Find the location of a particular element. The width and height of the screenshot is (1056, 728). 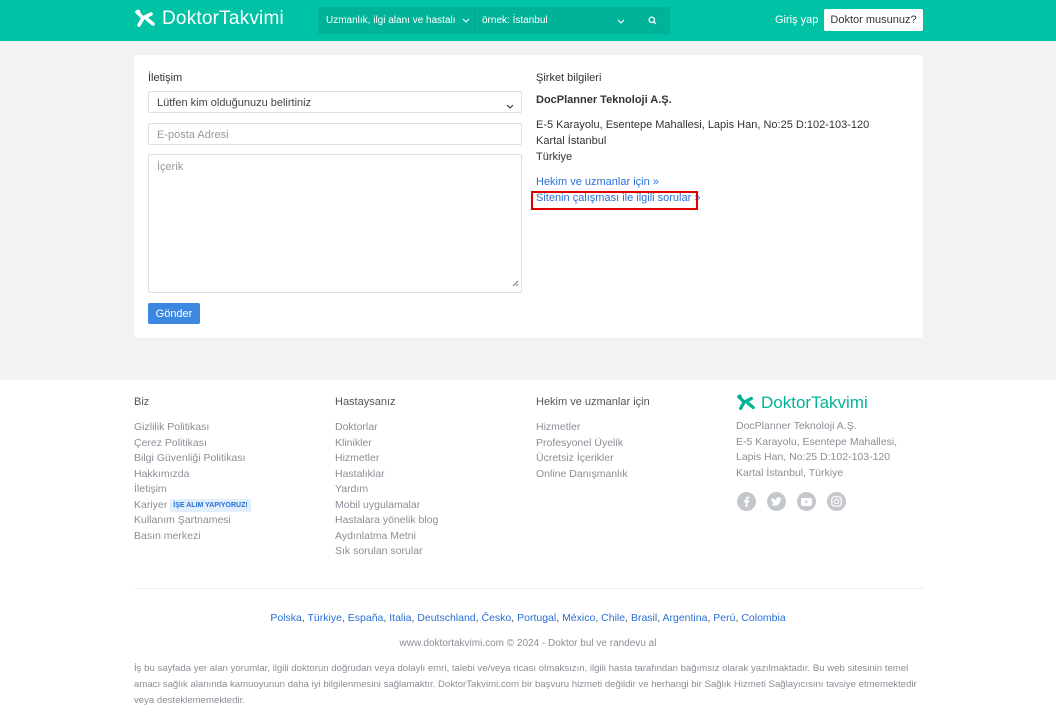

footer-link-careers: Kariyer İŞE ALIM YAPIYORUZ! is located at coordinates (192, 506).